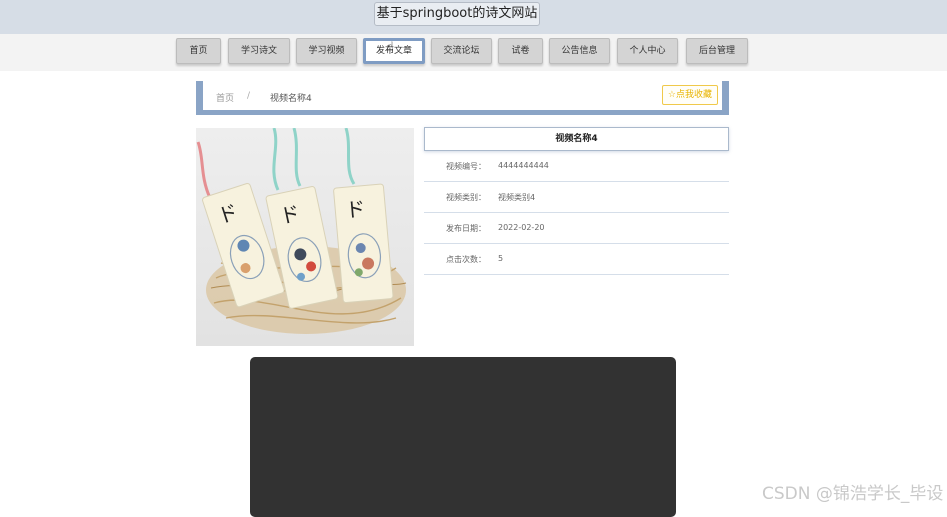 Image resolution: width=947 pixels, height=517 pixels. Describe the element at coordinates (576, 228) in the screenshot. I see `detail-row-publish-date: 发布日期： 2022-02-20` at that location.